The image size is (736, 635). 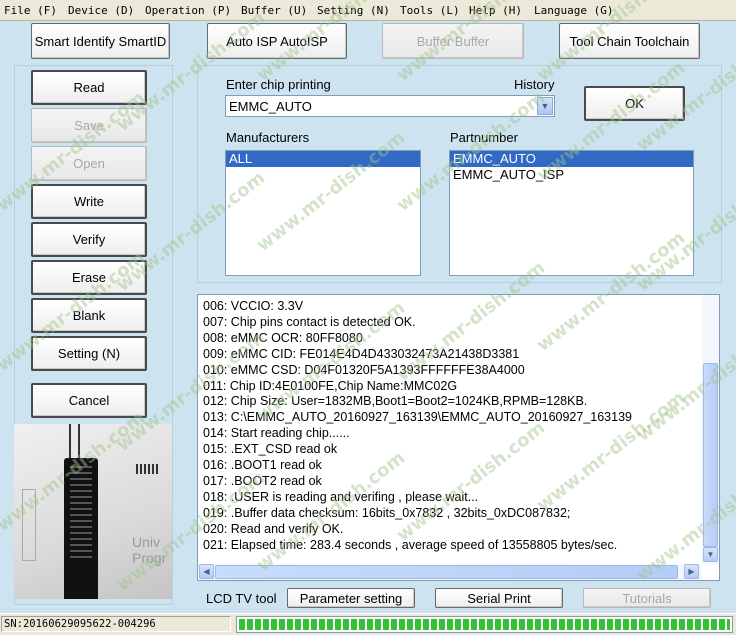 What do you see at coordinates (89, 353) in the screenshot?
I see `setting-button: Setting (N)` at bounding box center [89, 353].